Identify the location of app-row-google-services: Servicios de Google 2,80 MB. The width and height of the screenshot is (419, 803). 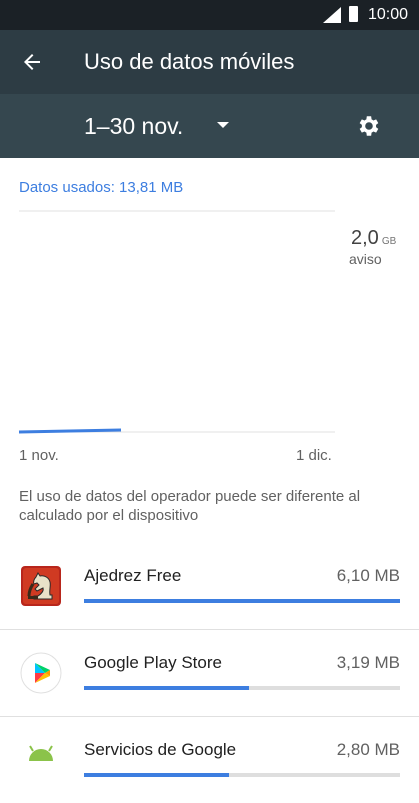
(209, 760).